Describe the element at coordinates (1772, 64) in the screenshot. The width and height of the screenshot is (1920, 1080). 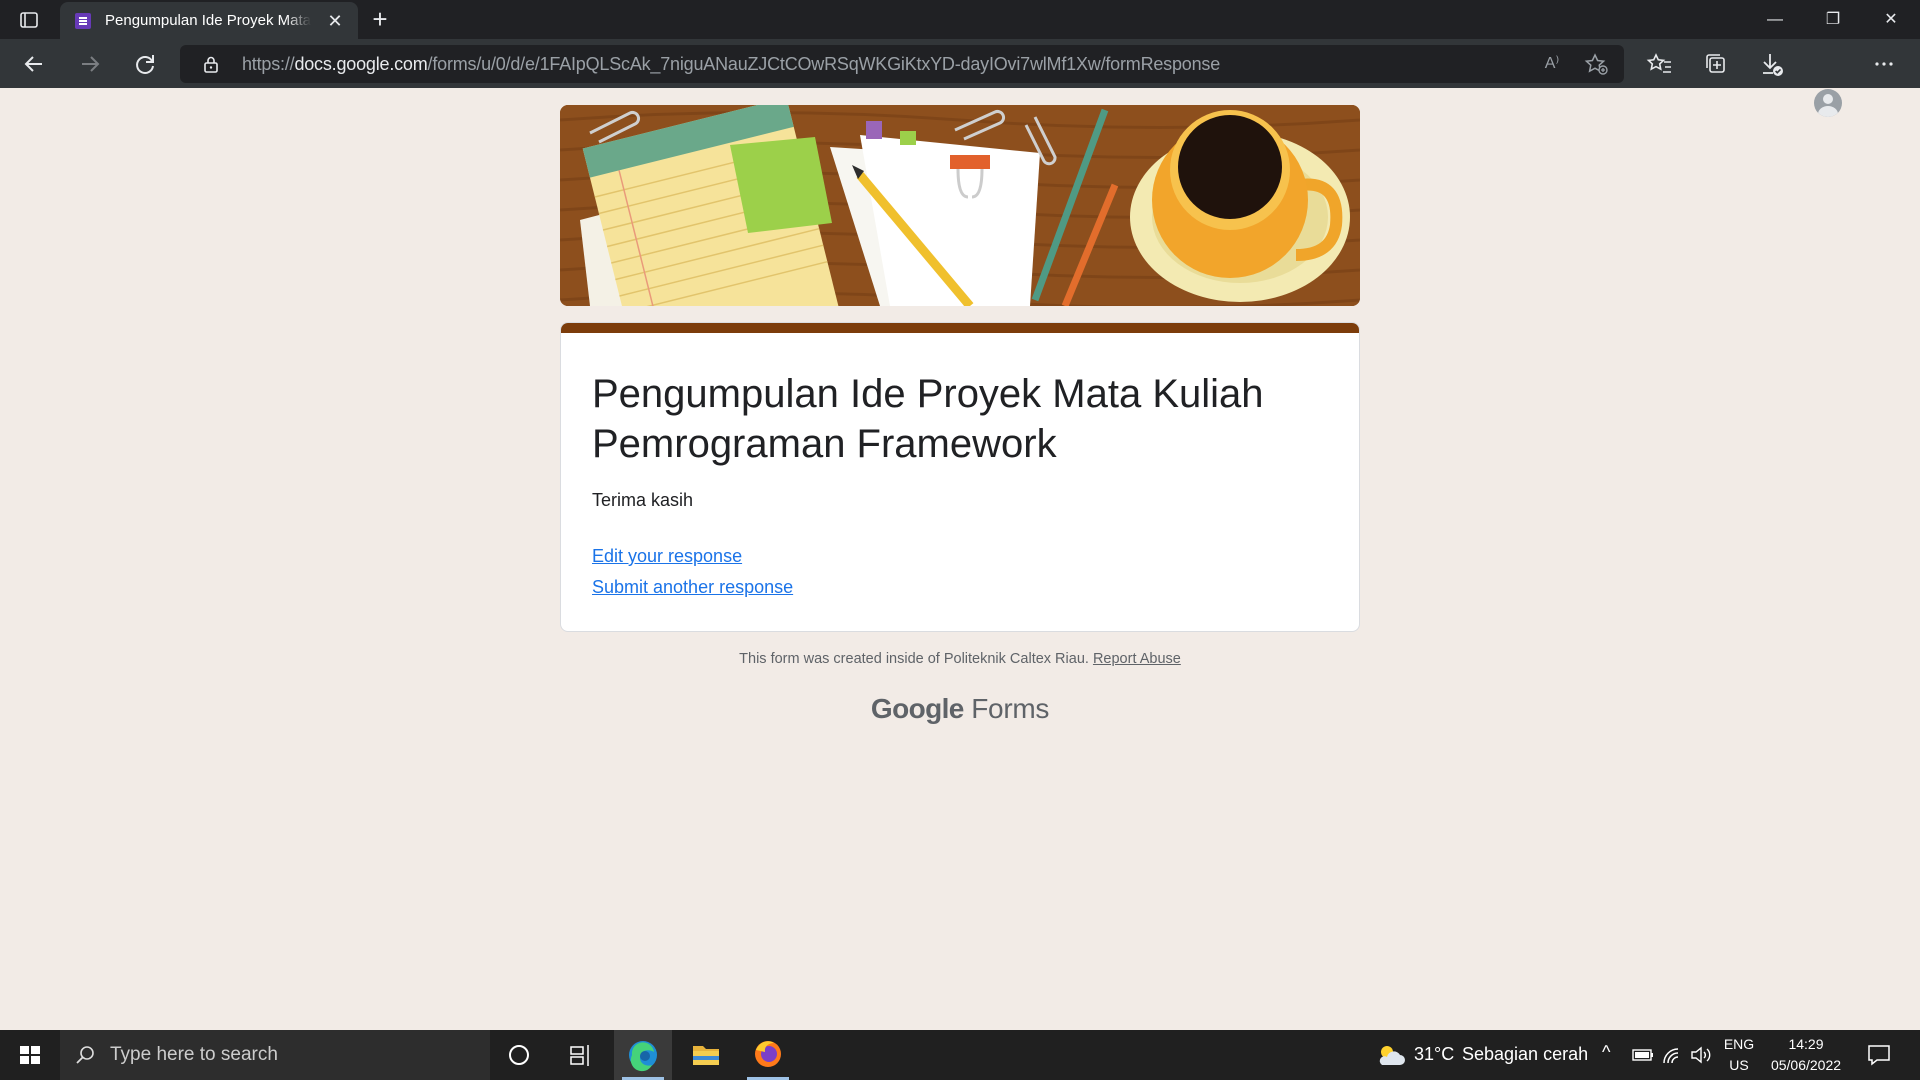
I see `downloads-icon` at that location.